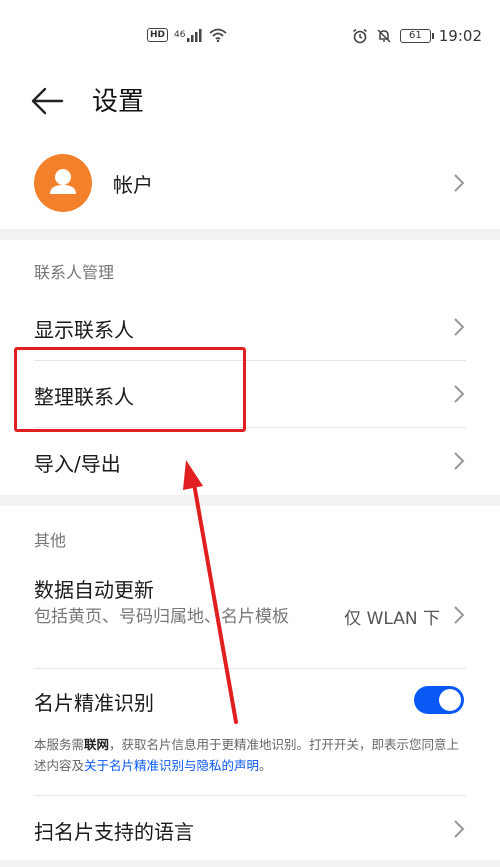 The height and width of the screenshot is (867, 500). What do you see at coordinates (180, 35) in the screenshot?
I see `network-type: 46` at bounding box center [180, 35].